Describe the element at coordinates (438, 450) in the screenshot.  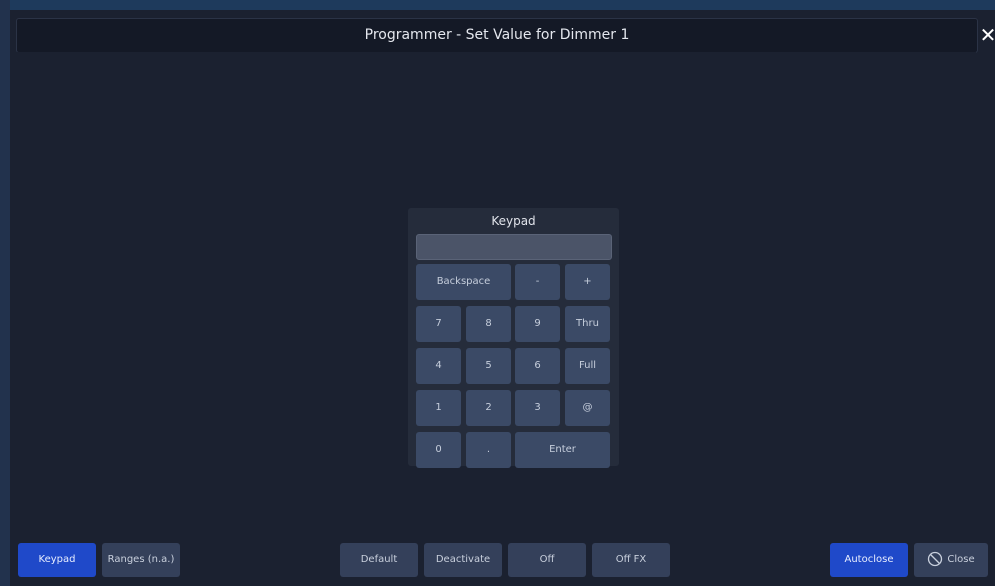
I see `key-0: 0` at that location.